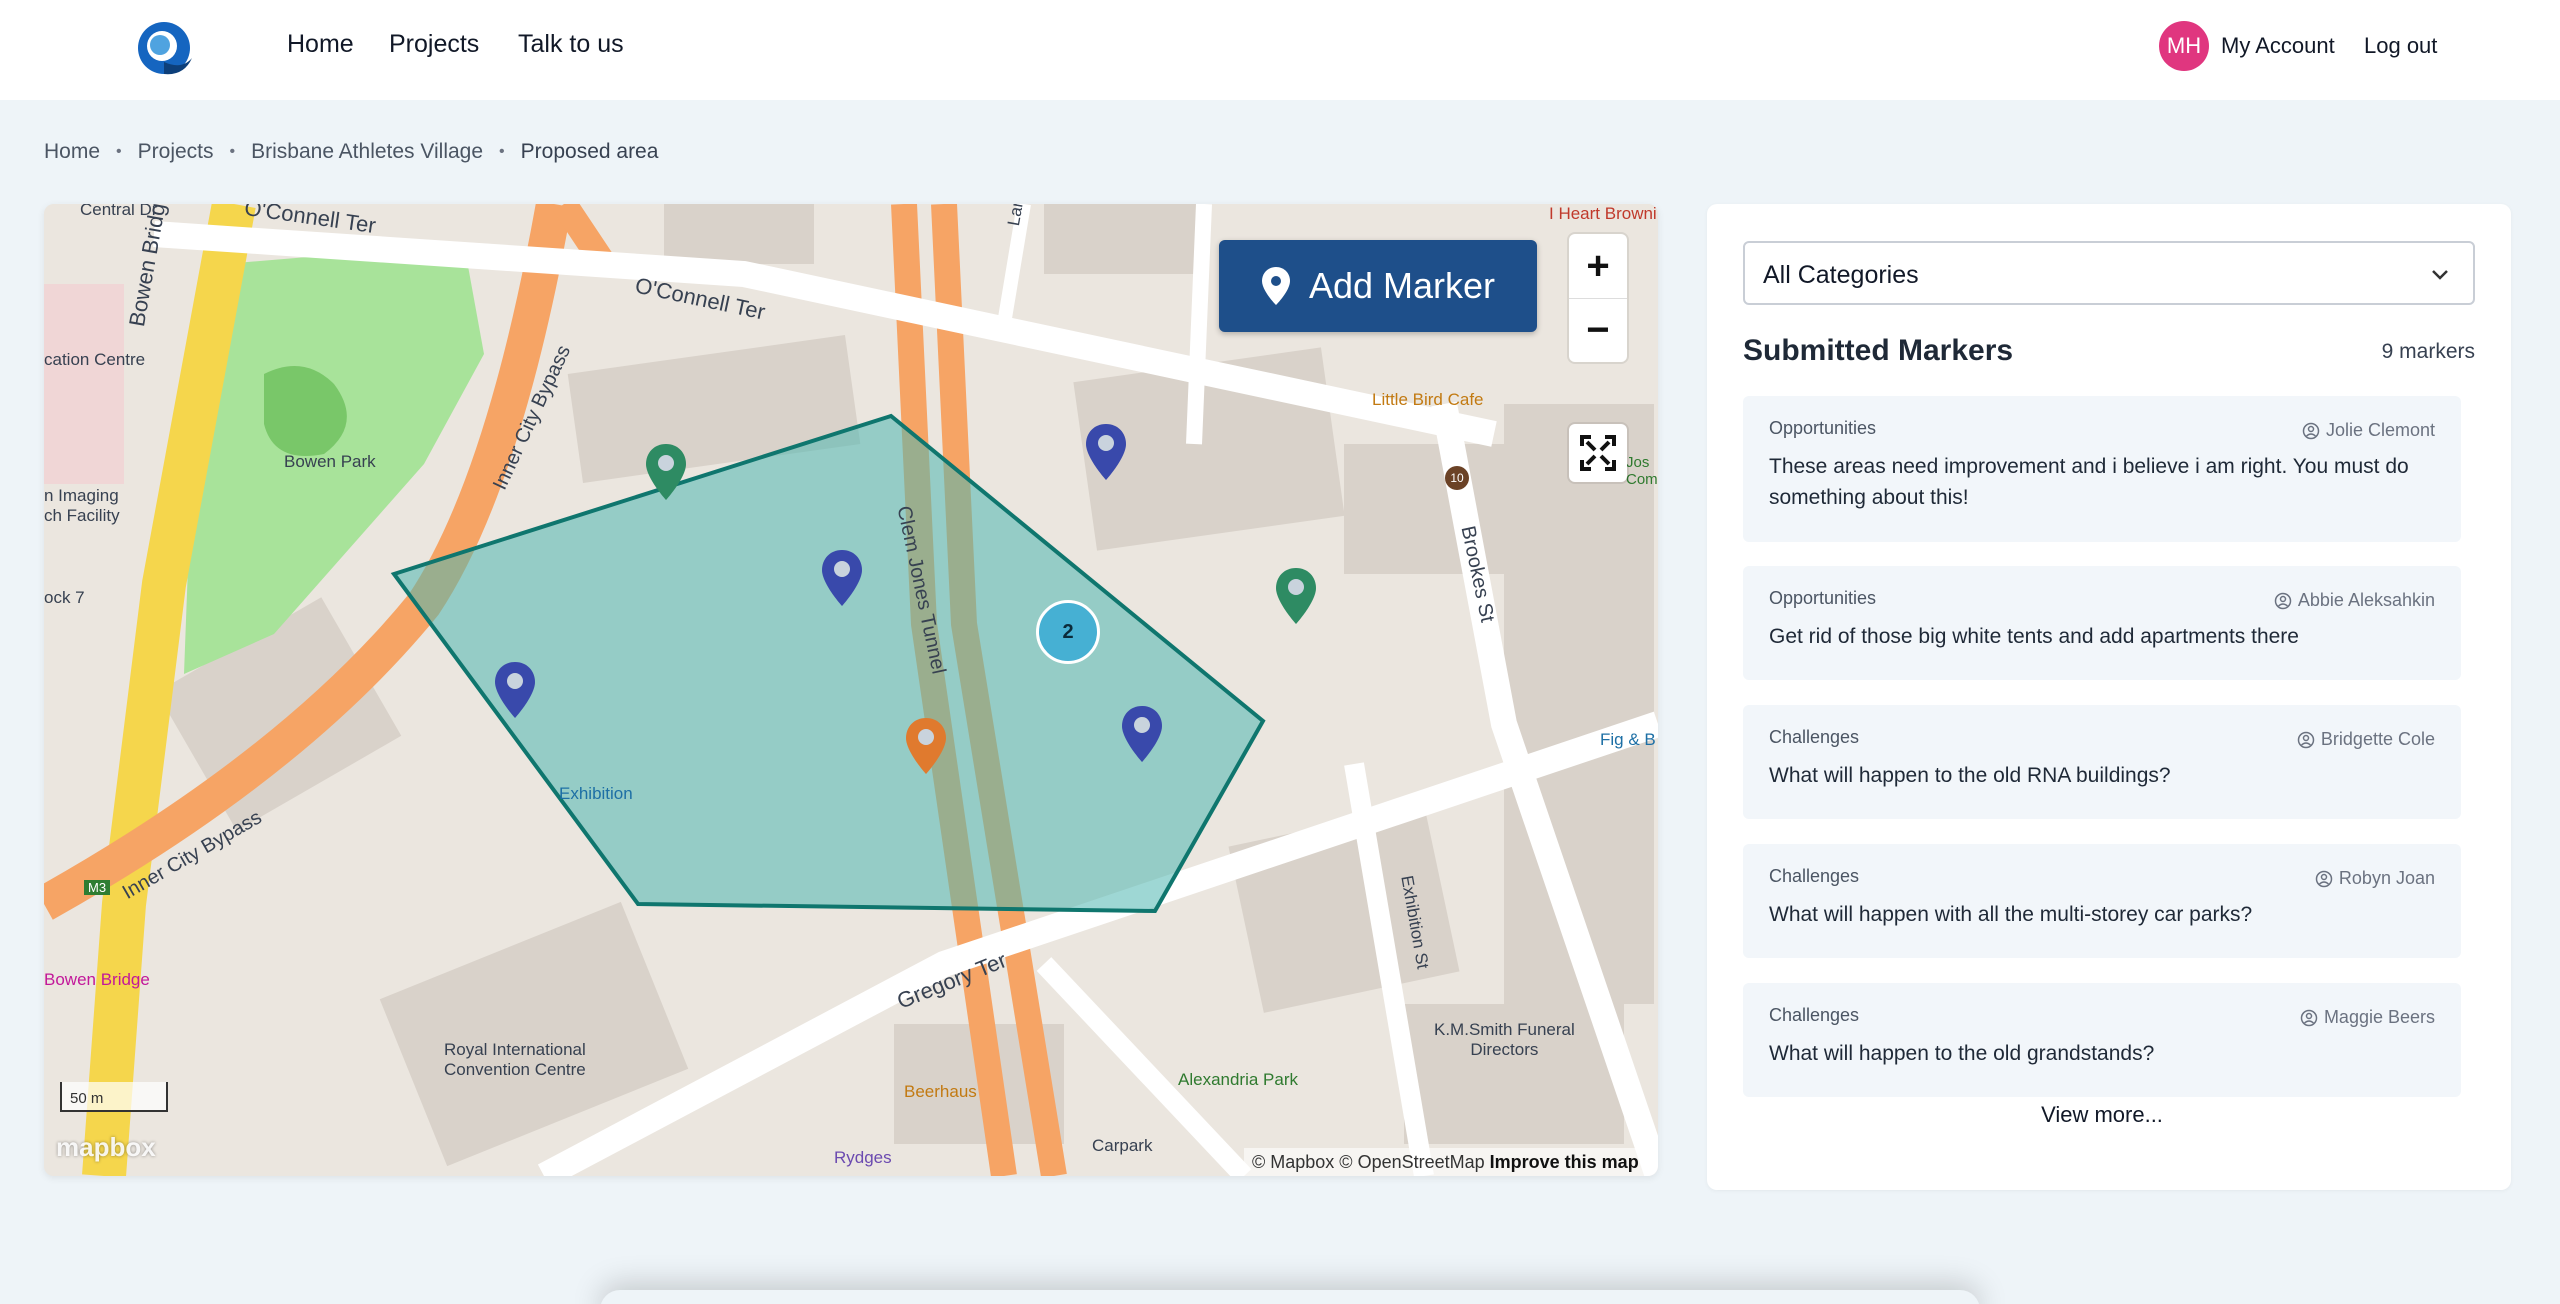 Image resolution: width=2560 pixels, height=1304 pixels. I want to click on my-account-link: My Account, so click(2278, 46).